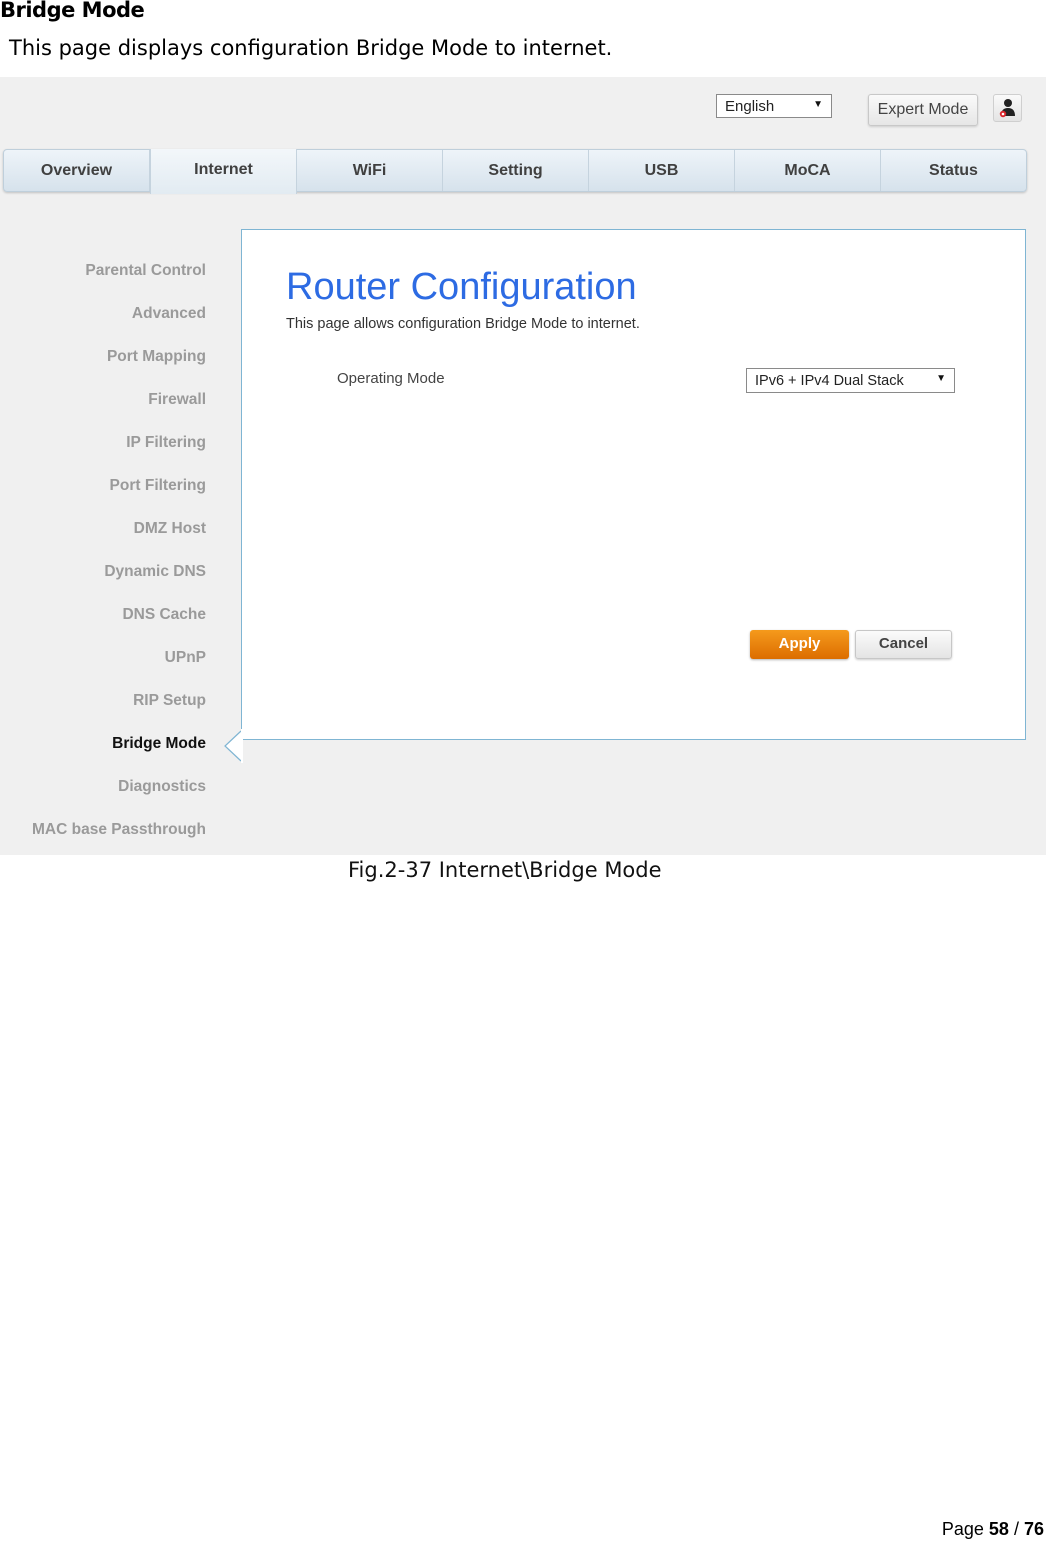 The image size is (1046, 1542). I want to click on sidebar-item-dynamic-dns: Dynamic DNS, so click(119, 575).